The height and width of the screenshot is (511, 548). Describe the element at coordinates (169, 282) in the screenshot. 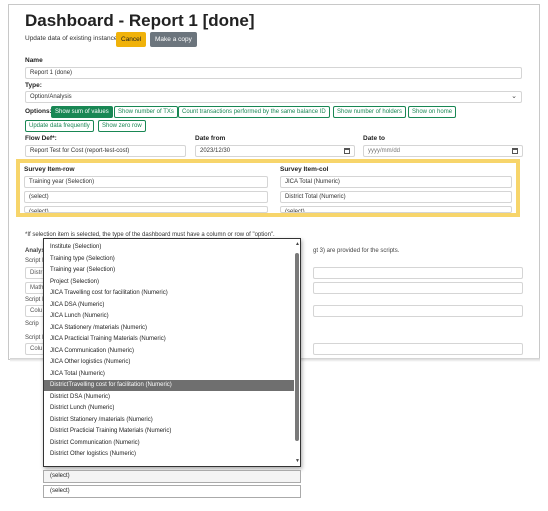

I see `dropdown-option: Project (Selection)` at that location.